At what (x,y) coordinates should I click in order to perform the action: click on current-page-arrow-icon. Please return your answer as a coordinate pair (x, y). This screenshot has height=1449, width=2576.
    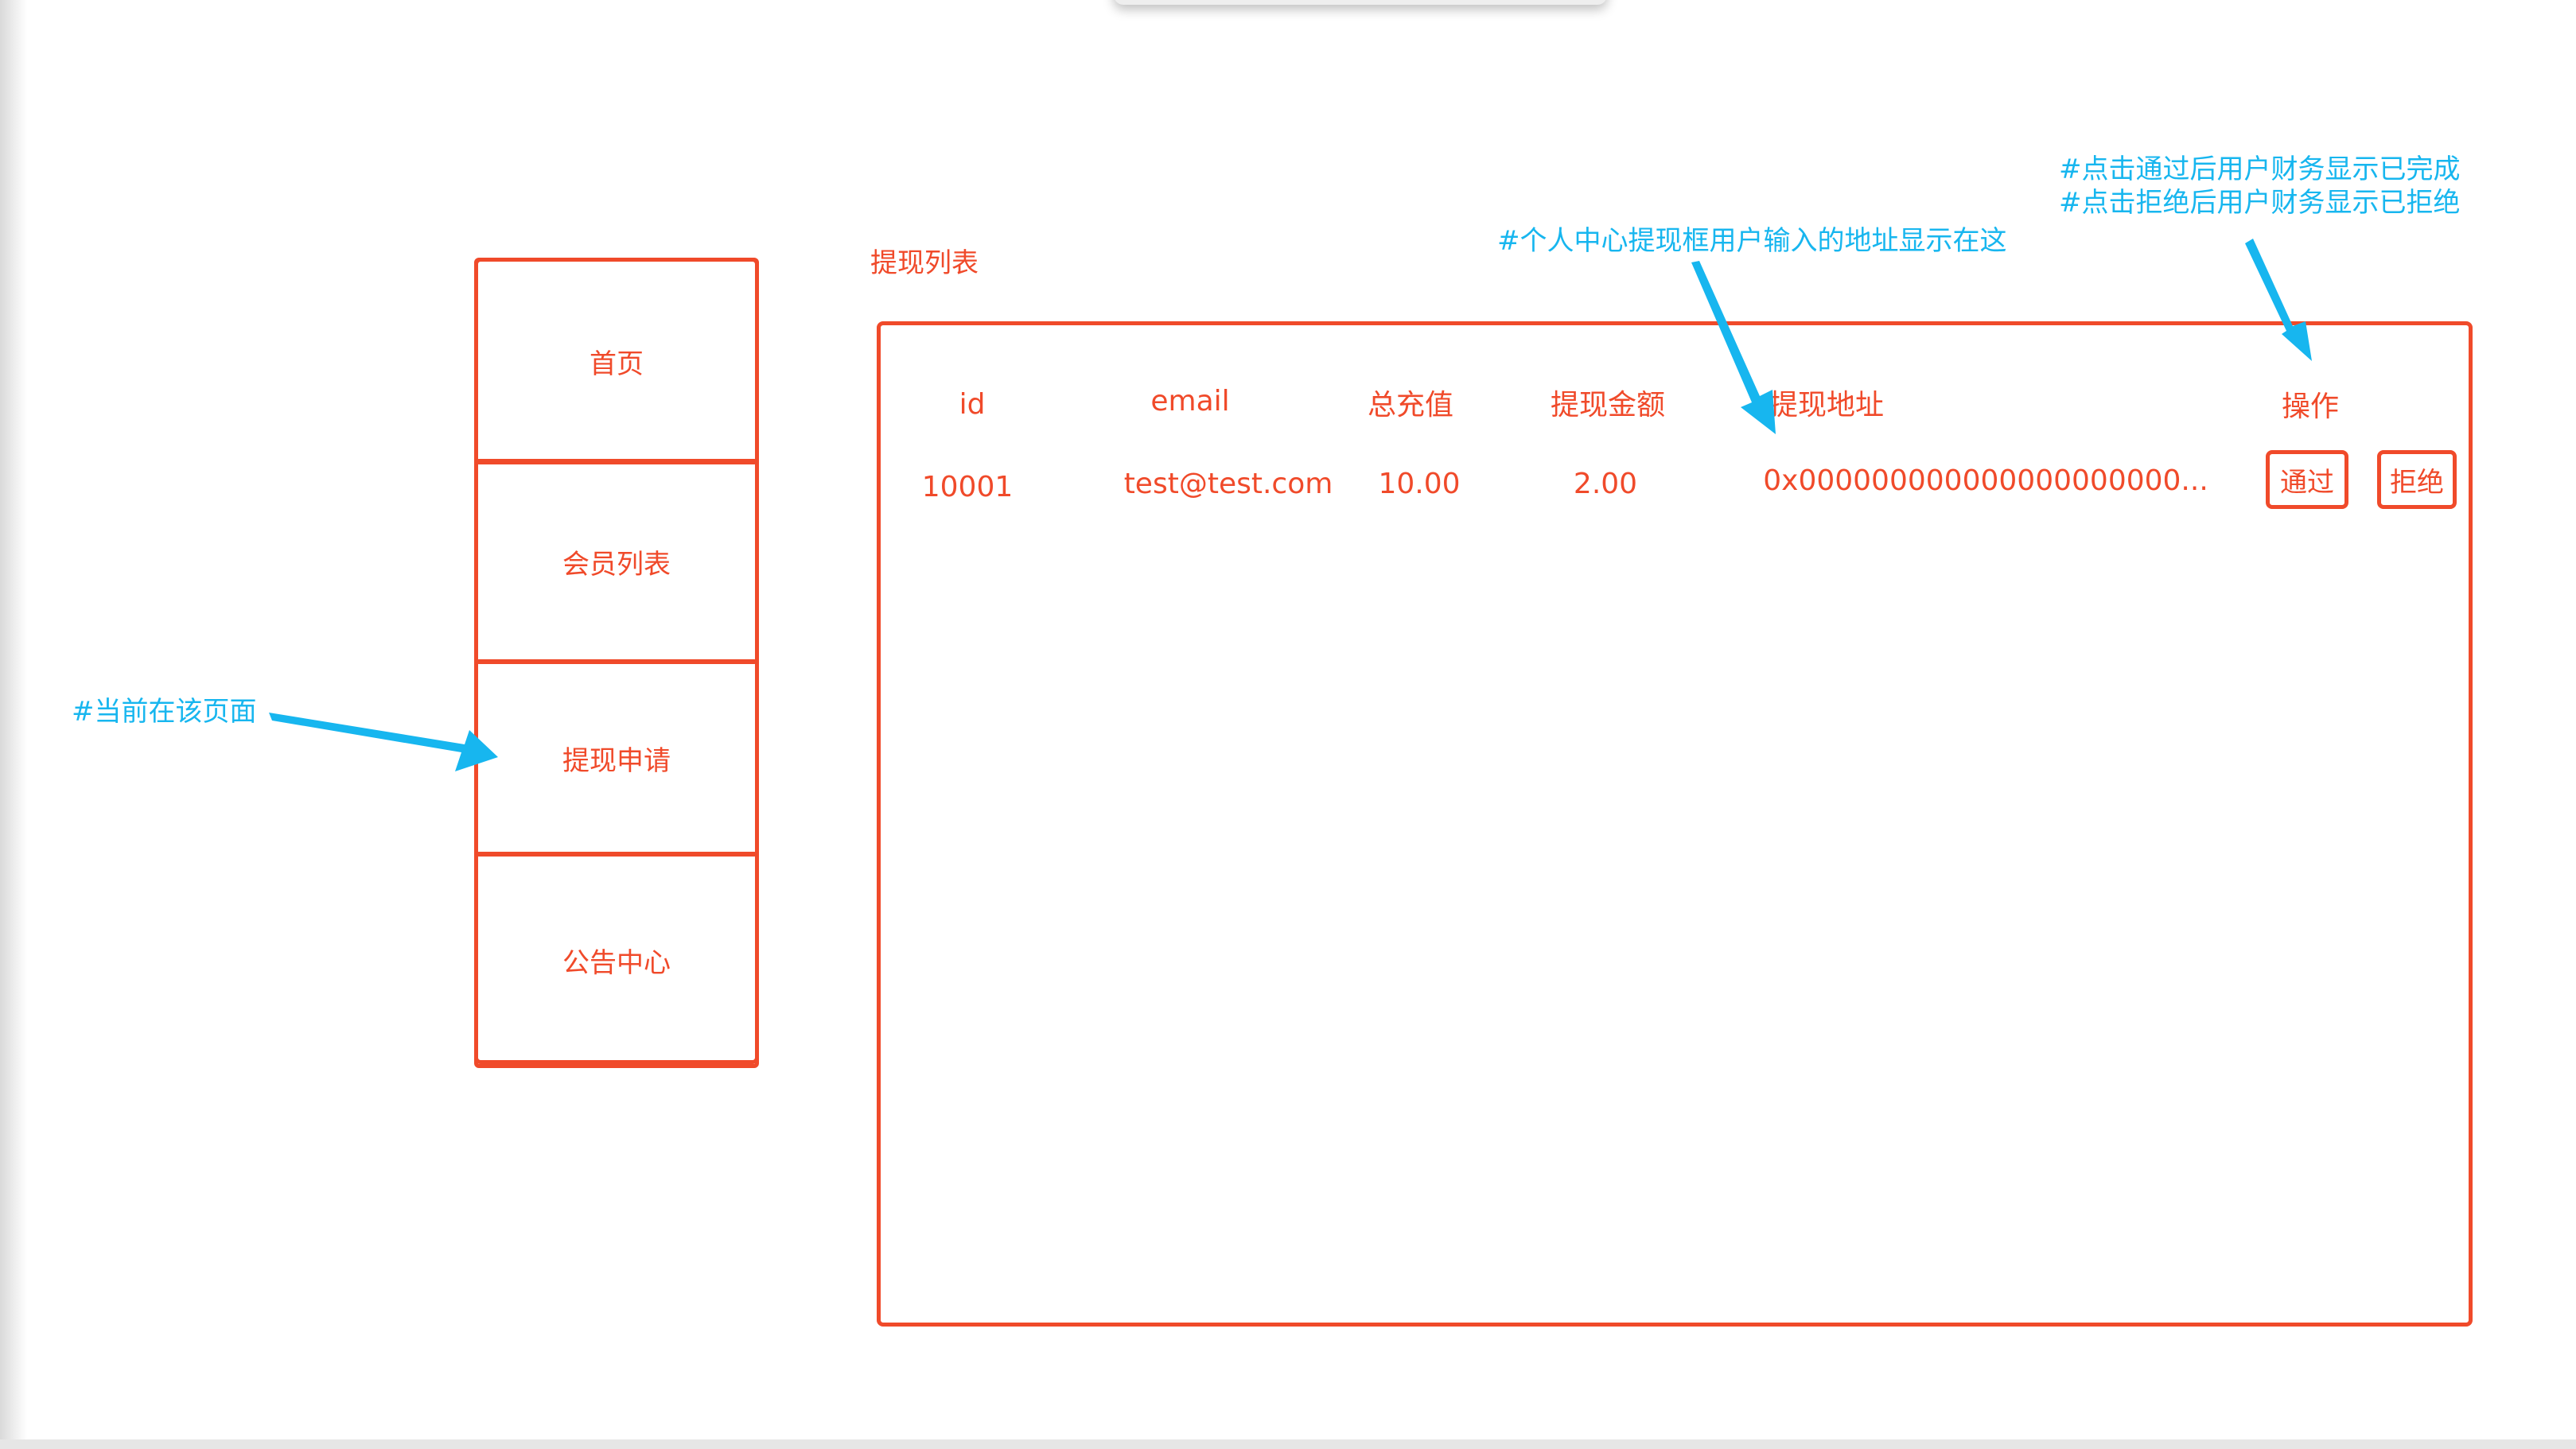
    Looking at the image, I should click on (384, 742).